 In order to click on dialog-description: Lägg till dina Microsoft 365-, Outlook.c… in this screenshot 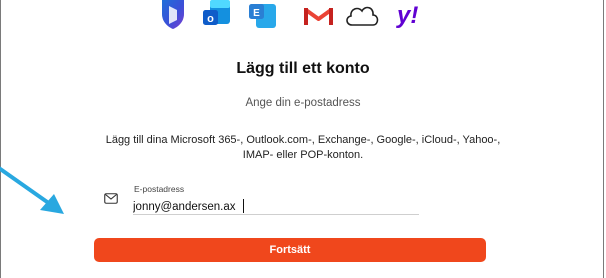, I will do `click(303, 147)`.